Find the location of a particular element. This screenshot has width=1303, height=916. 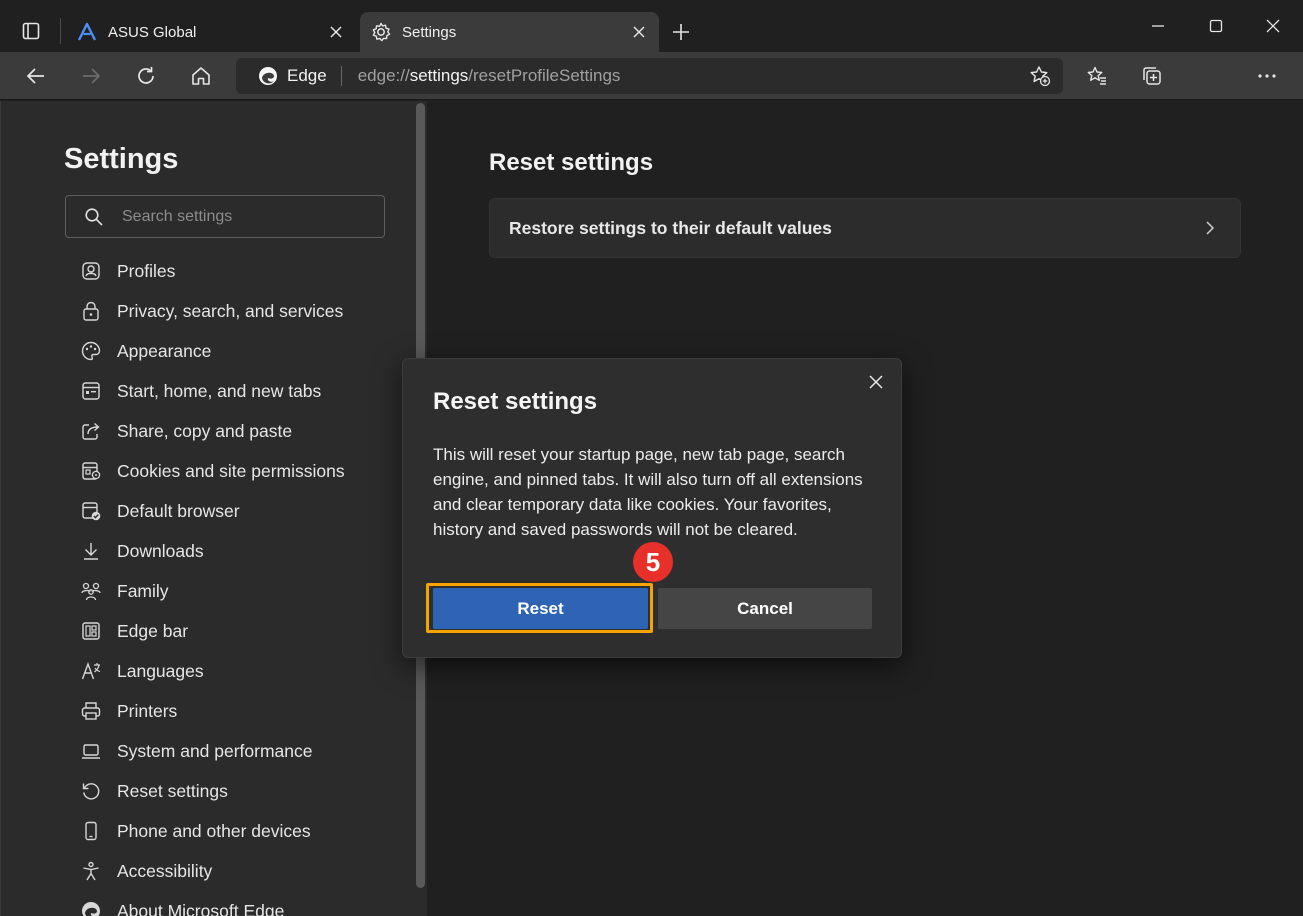

dialog-title: Reset settings is located at coordinates (515, 401).